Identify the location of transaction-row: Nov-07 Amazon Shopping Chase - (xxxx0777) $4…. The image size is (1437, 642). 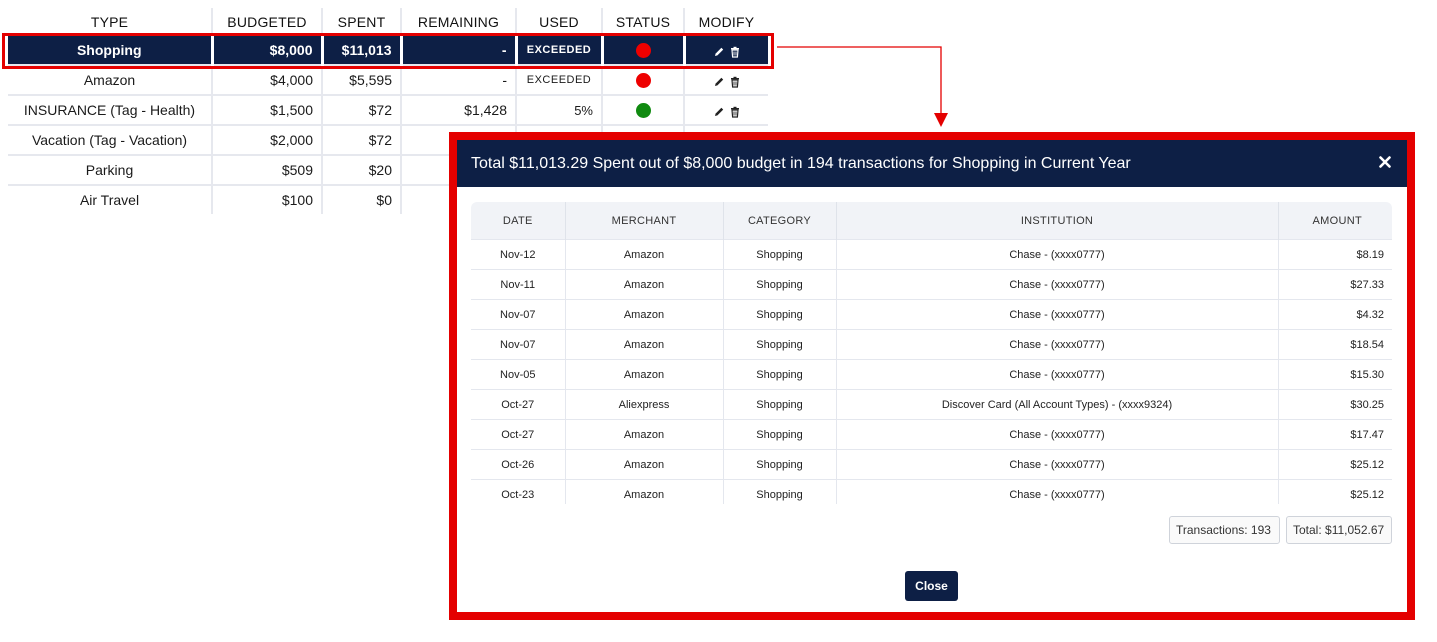
(931, 314).